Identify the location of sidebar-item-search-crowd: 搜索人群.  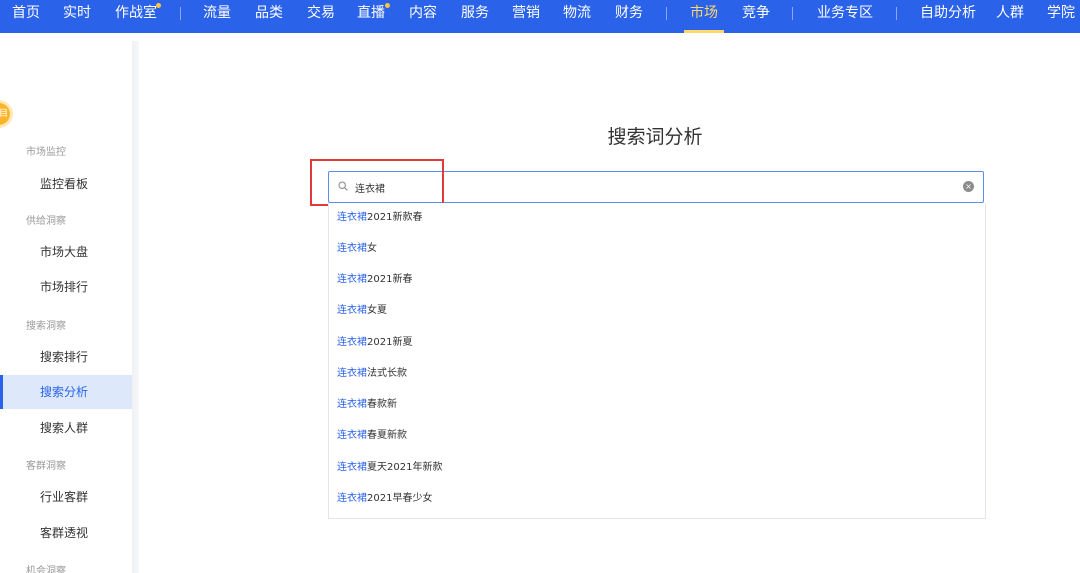
(66, 428).